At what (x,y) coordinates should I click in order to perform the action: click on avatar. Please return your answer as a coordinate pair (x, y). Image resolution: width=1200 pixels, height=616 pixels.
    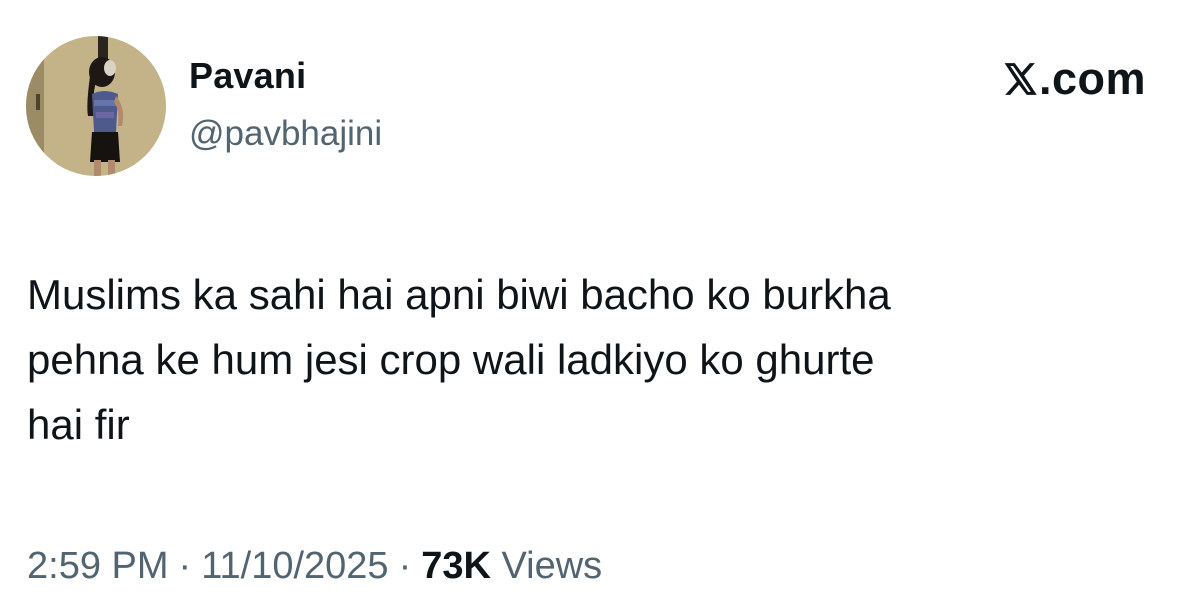
    Looking at the image, I should click on (96, 106).